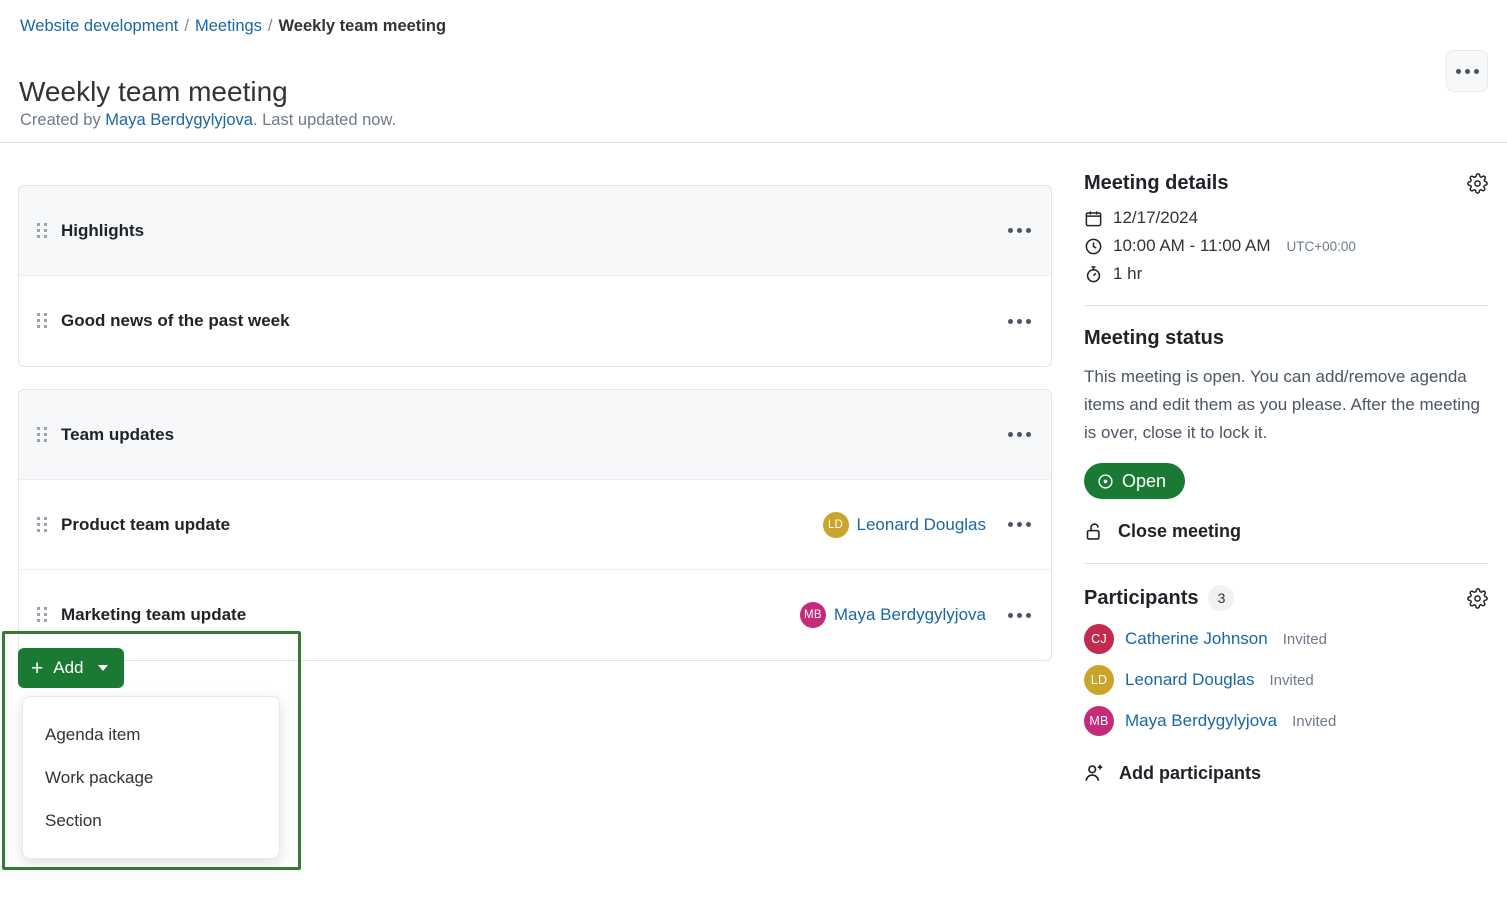  Describe the element at coordinates (1221, 598) in the screenshot. I see `participants-count-badge: 3` at that location.